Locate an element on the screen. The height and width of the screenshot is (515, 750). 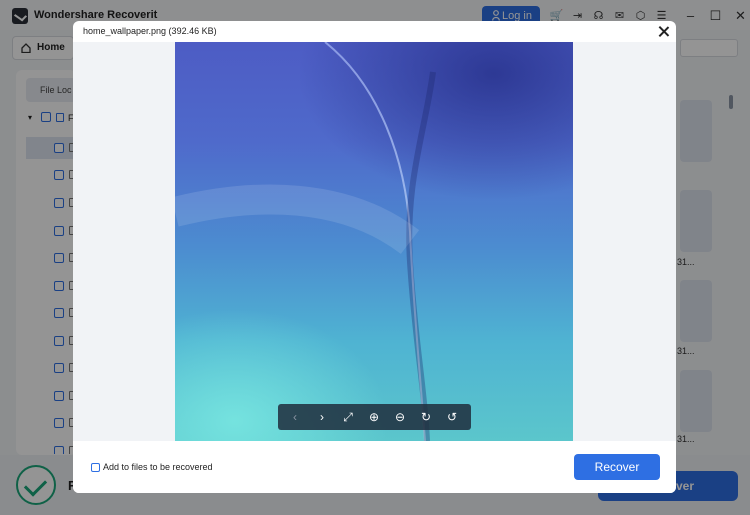
preview-file-title: home_wallpaper.png (392.46 KB) is located at coordinates (150, 31).